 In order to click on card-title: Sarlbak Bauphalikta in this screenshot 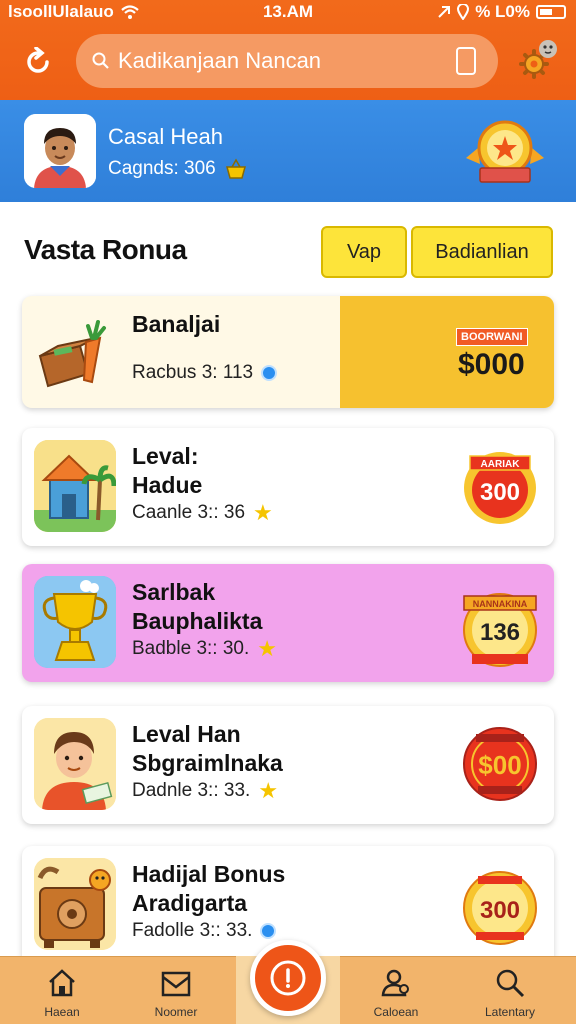, I will do `click(197, 607)`.